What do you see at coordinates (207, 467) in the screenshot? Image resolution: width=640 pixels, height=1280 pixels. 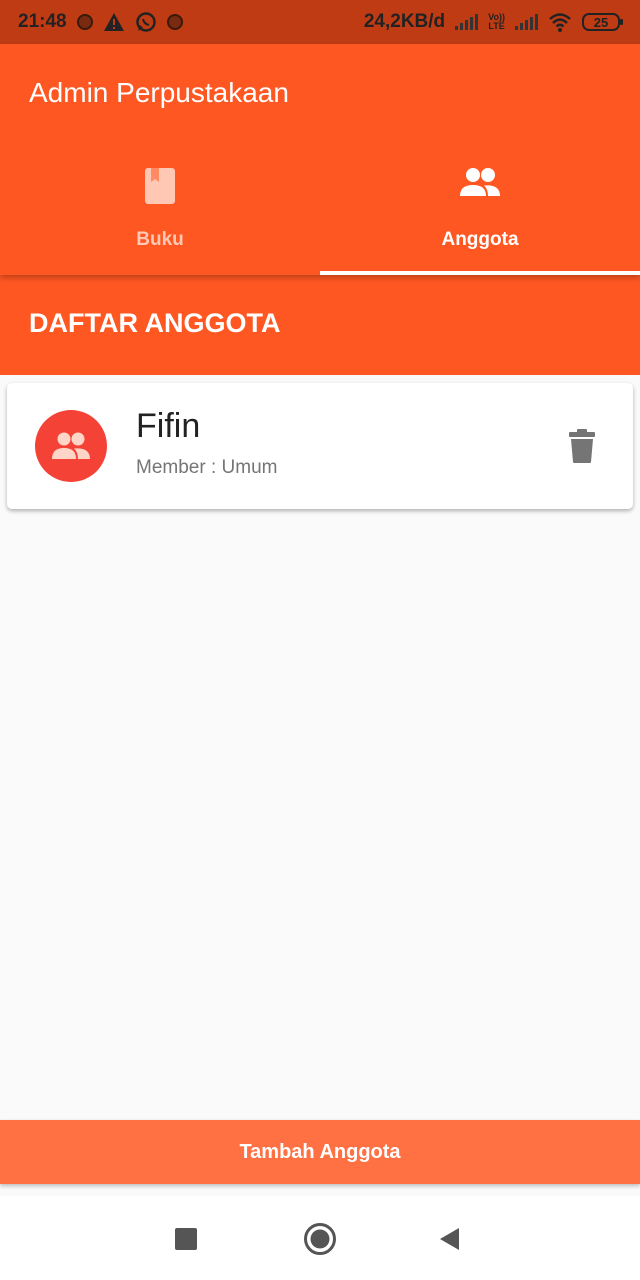 I see `member-type: Member : Umum` at bounding box center [207, 467].